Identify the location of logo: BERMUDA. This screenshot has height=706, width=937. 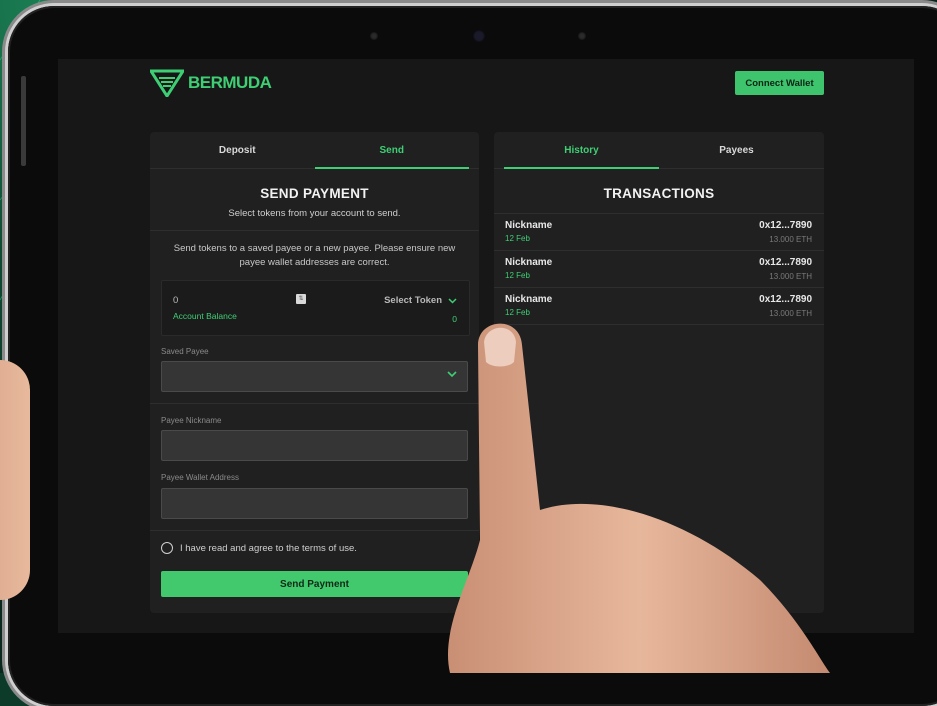
(211, 83).